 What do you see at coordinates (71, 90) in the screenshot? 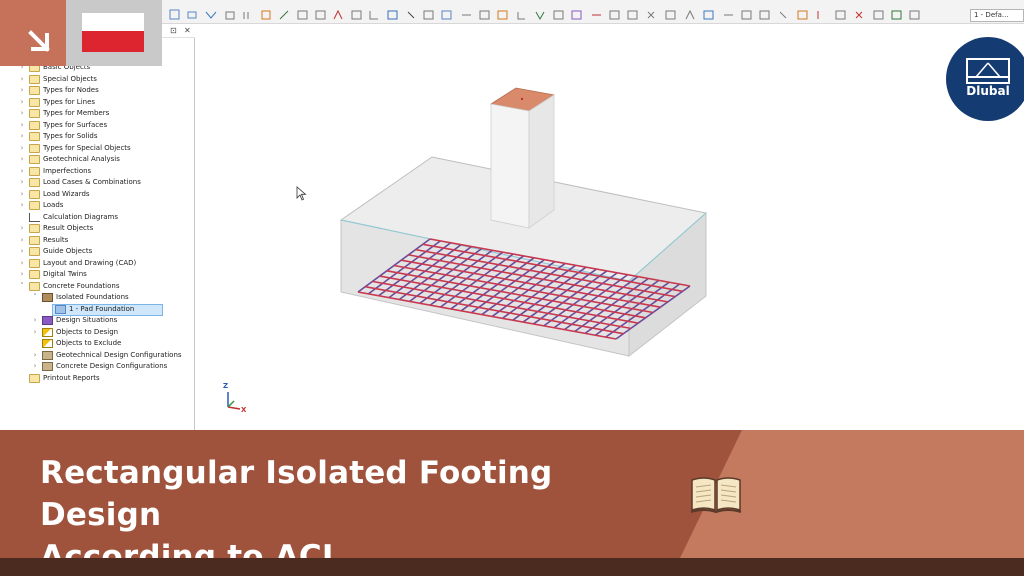
I see `tree-item-label: Types for Nodes` at bounding box center [71, 90].